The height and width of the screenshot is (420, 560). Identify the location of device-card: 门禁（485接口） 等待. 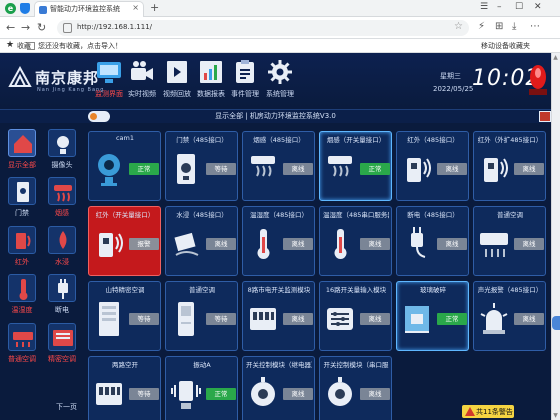
(201, 166).